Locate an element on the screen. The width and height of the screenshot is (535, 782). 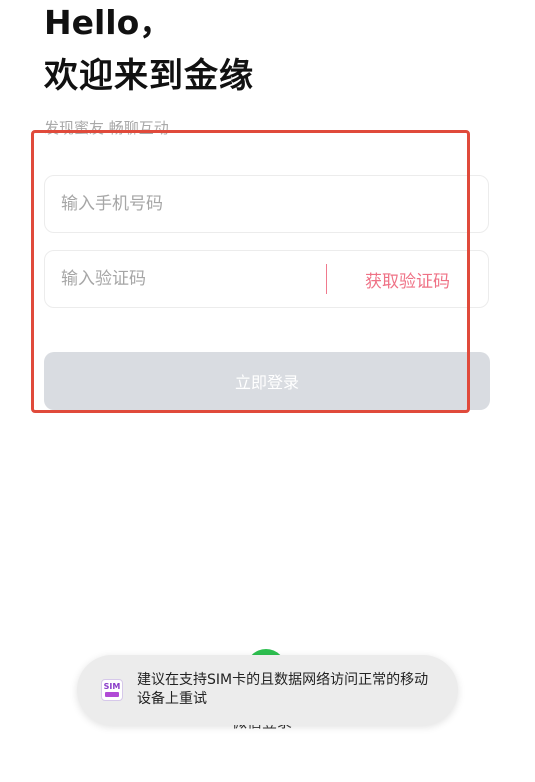
phone-field is located at coordinates (266, 204).